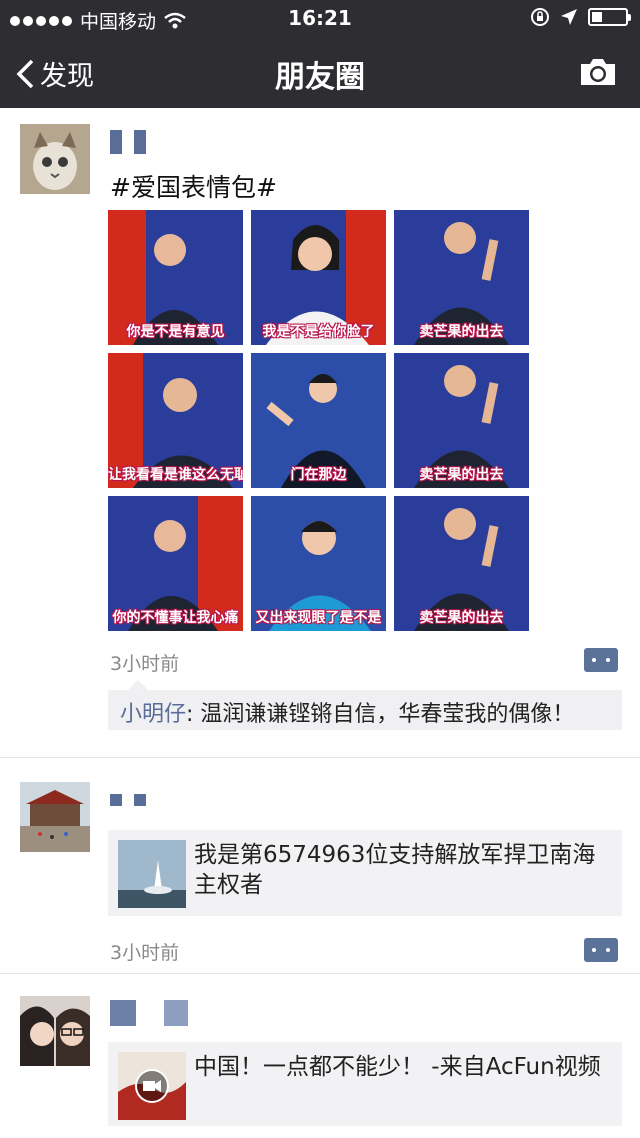 The image size is (640, 1138). I want to click on commenter-name: 小明仔, so click(153, 714).